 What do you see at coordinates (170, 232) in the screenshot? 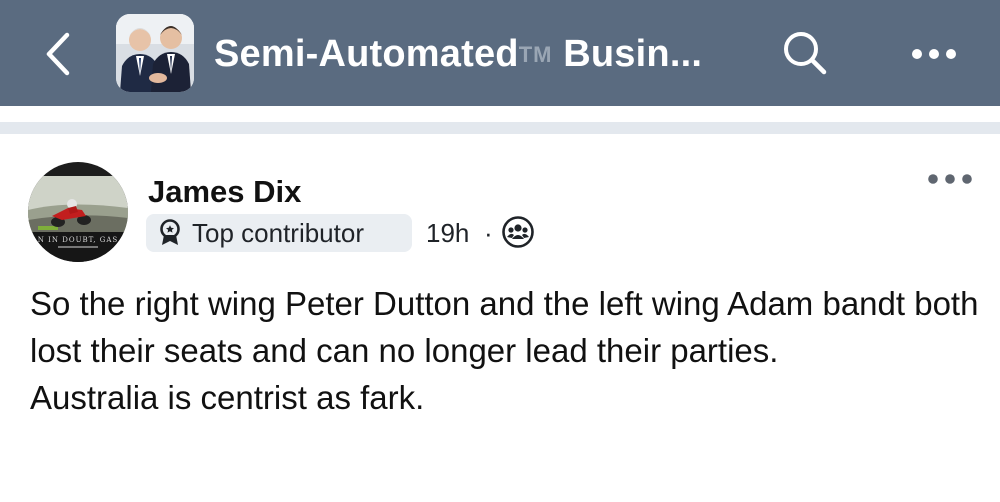
I see `award-ribbon-icon` at bounding box center [170, 232].